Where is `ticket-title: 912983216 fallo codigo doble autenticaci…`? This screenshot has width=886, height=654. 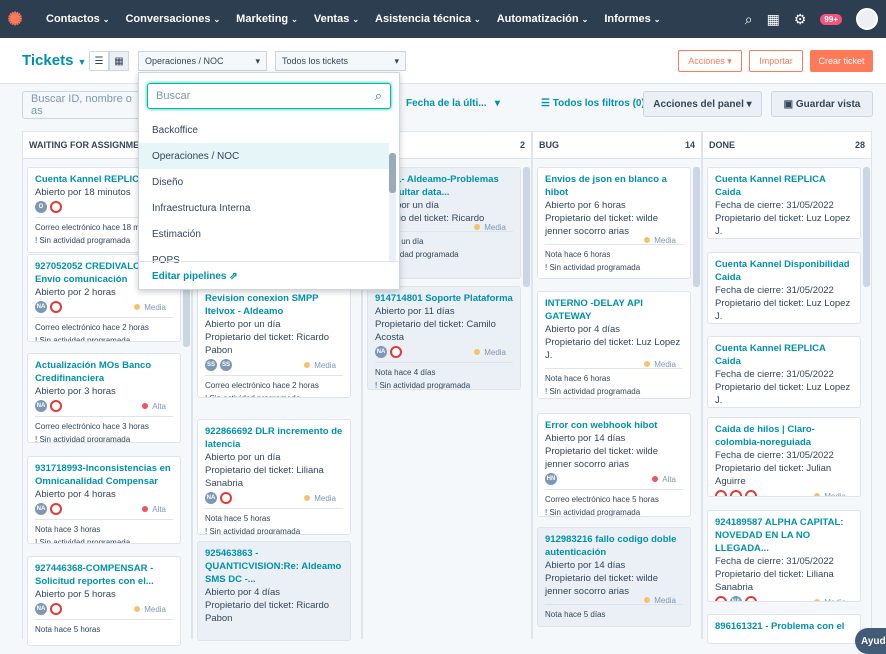
ticket-title: 912983216 fallo codigo doble autenticaci… is located at coordinates (614, 546).